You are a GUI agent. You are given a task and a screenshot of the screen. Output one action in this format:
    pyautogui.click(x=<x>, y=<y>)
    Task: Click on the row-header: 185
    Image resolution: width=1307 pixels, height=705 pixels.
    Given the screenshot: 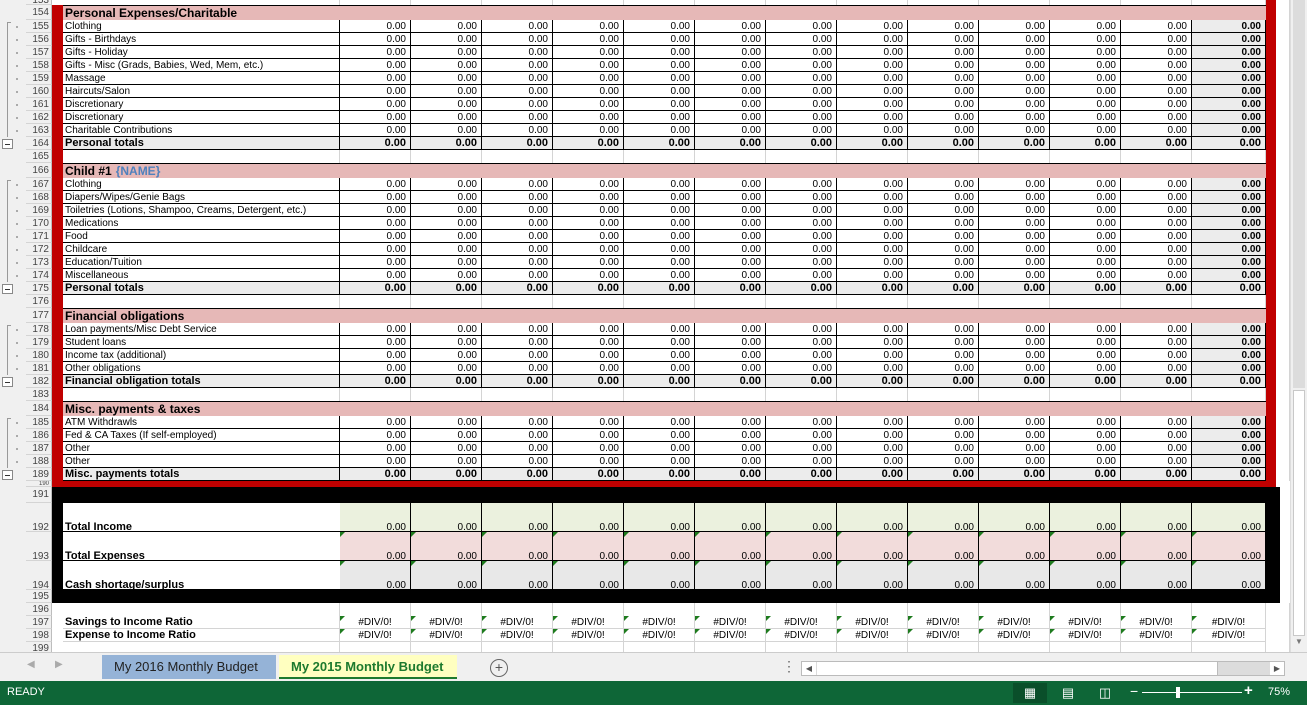 What is the action you would take?
    pyautogui.click(x=39, y=422)
    